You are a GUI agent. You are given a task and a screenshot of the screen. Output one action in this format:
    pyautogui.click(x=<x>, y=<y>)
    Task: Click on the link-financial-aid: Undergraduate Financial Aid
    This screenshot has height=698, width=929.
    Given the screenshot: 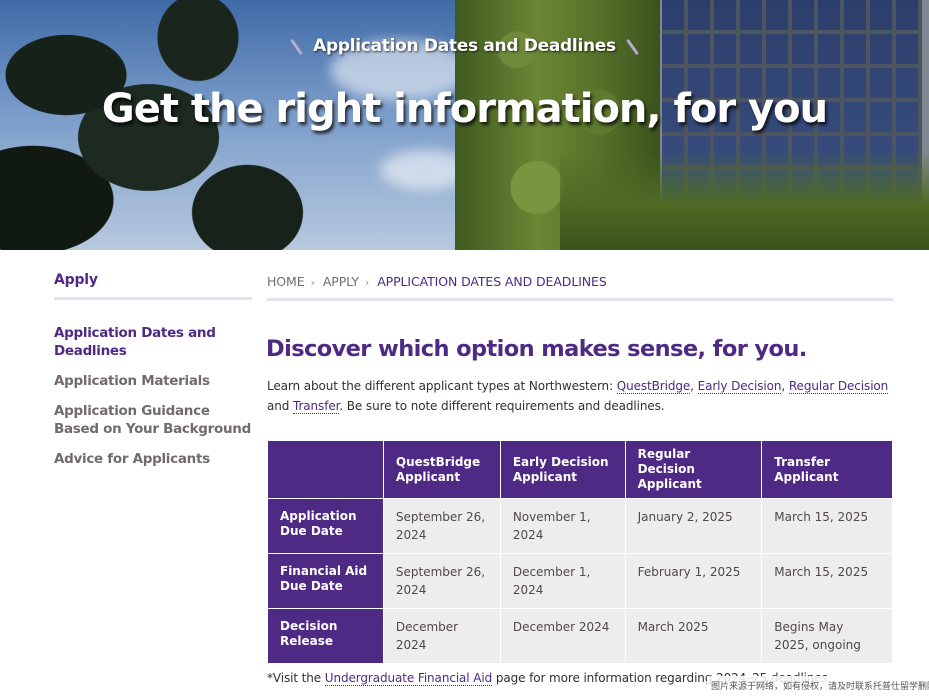 What is the action you would take?
    pyautogui.click(x=408, y=678)
    